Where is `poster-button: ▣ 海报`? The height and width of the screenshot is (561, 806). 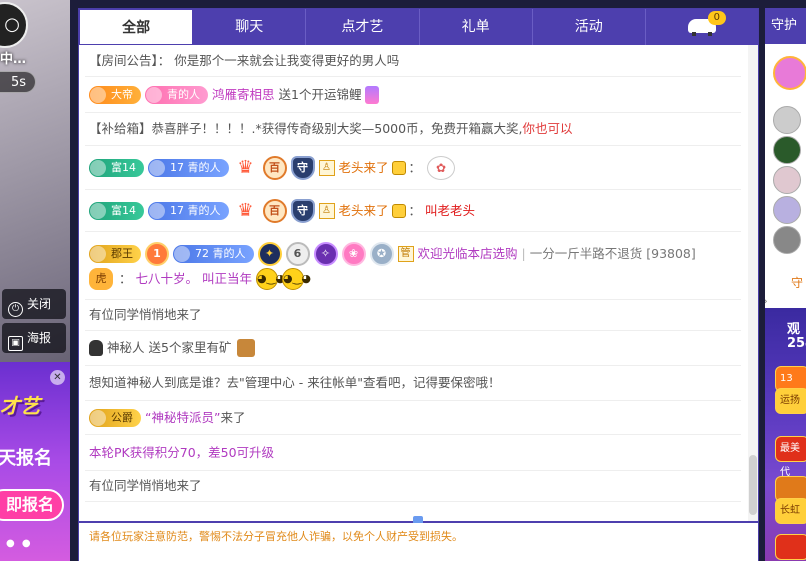
poster-button: ▣ 海报 is located at coordinates (34, 338).